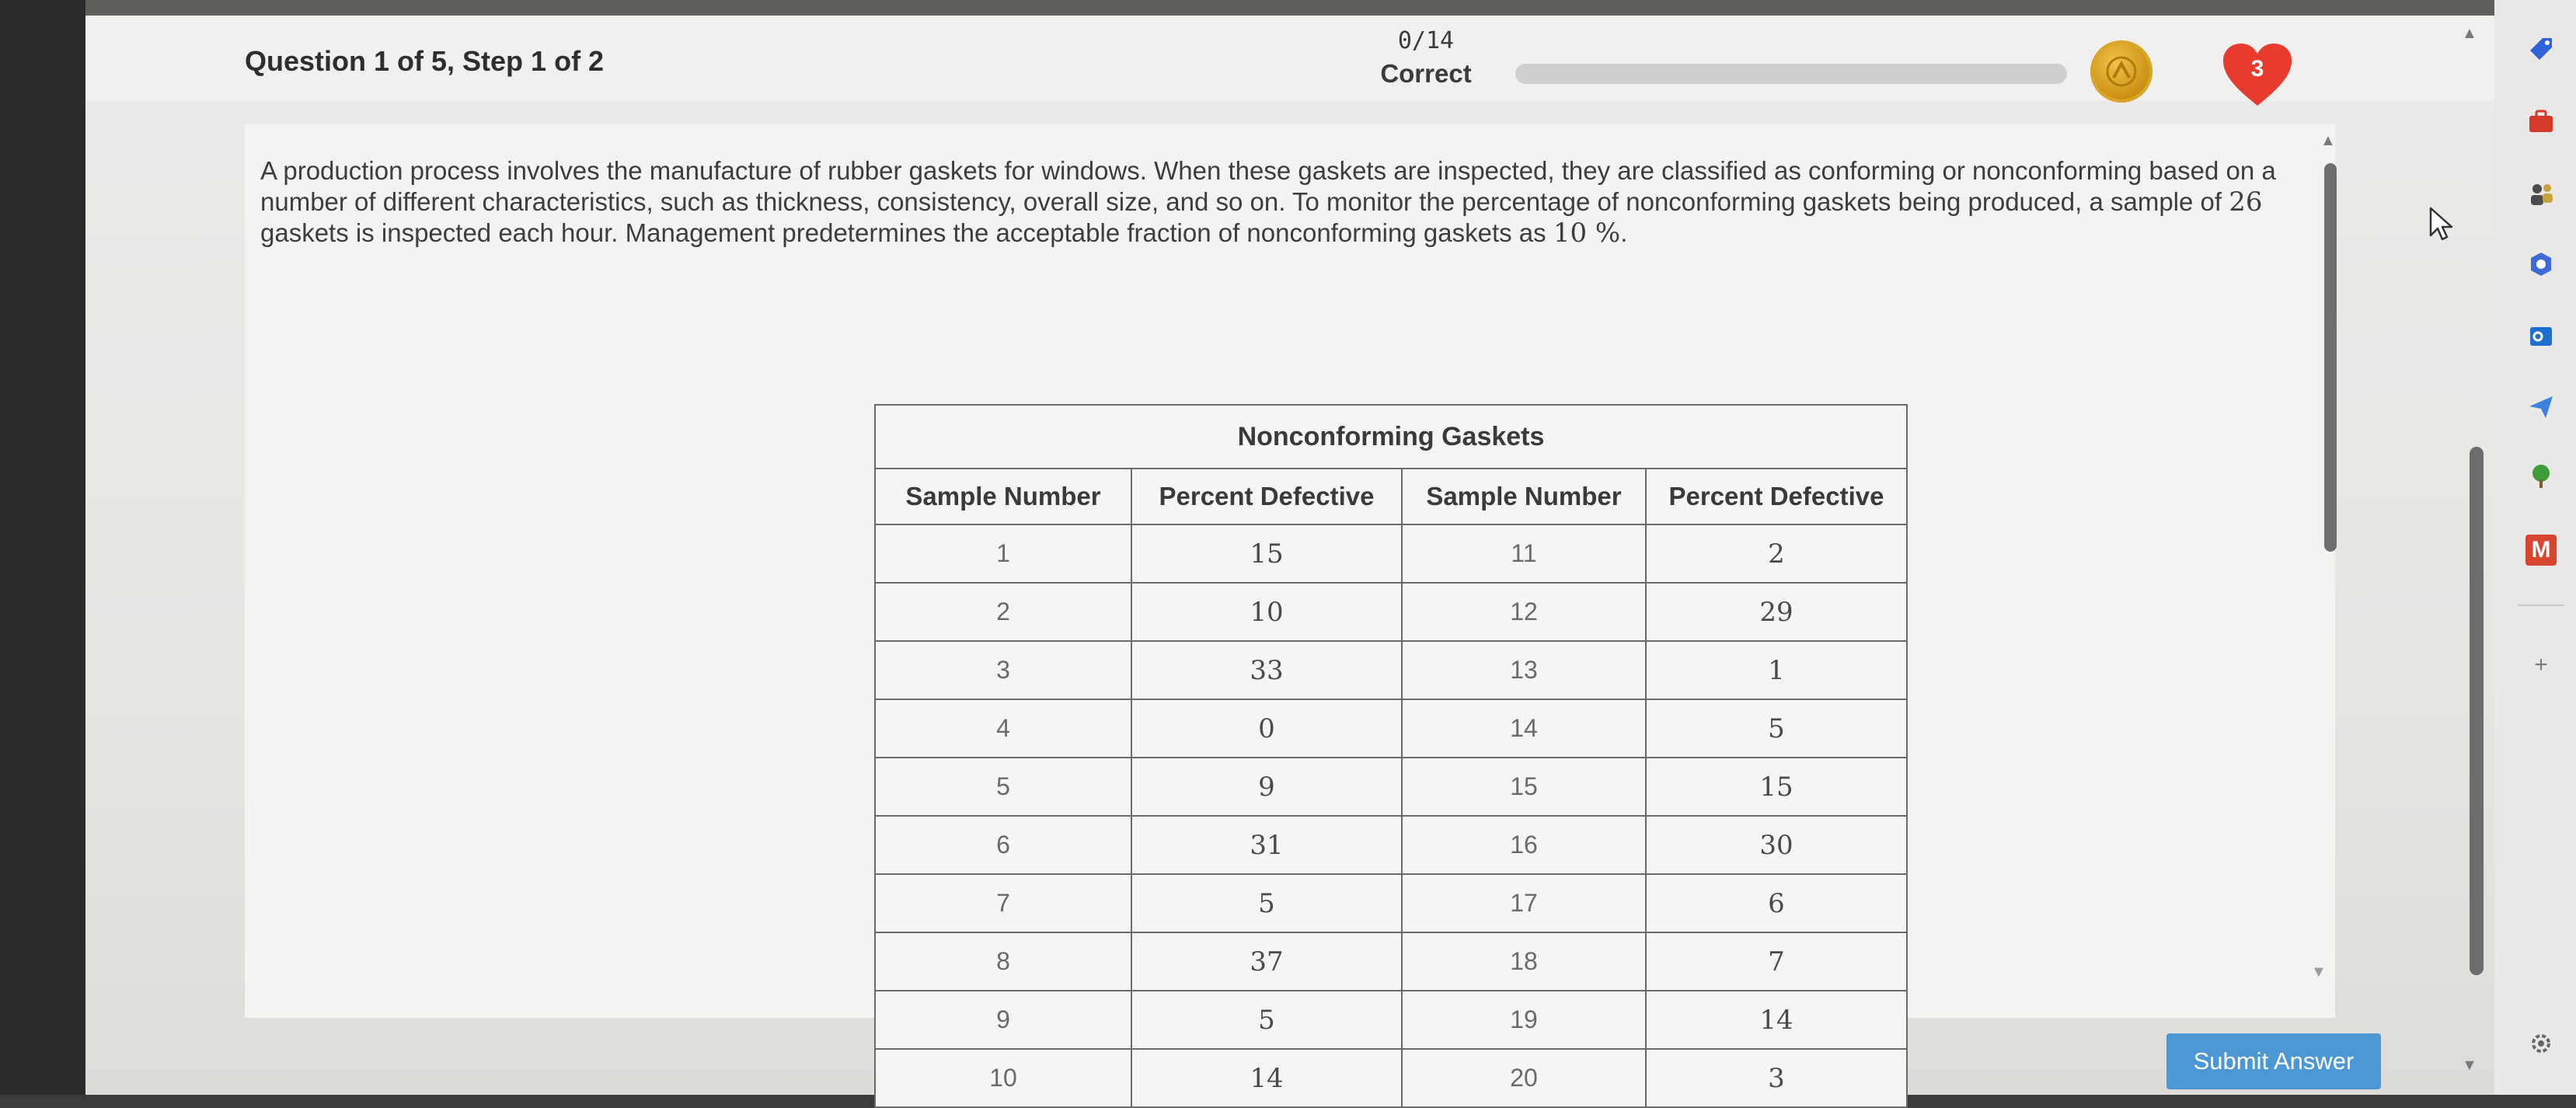 The image size is (2576, 1108). I want to click on percent-defective-cell: 31, so click(1267, 845).